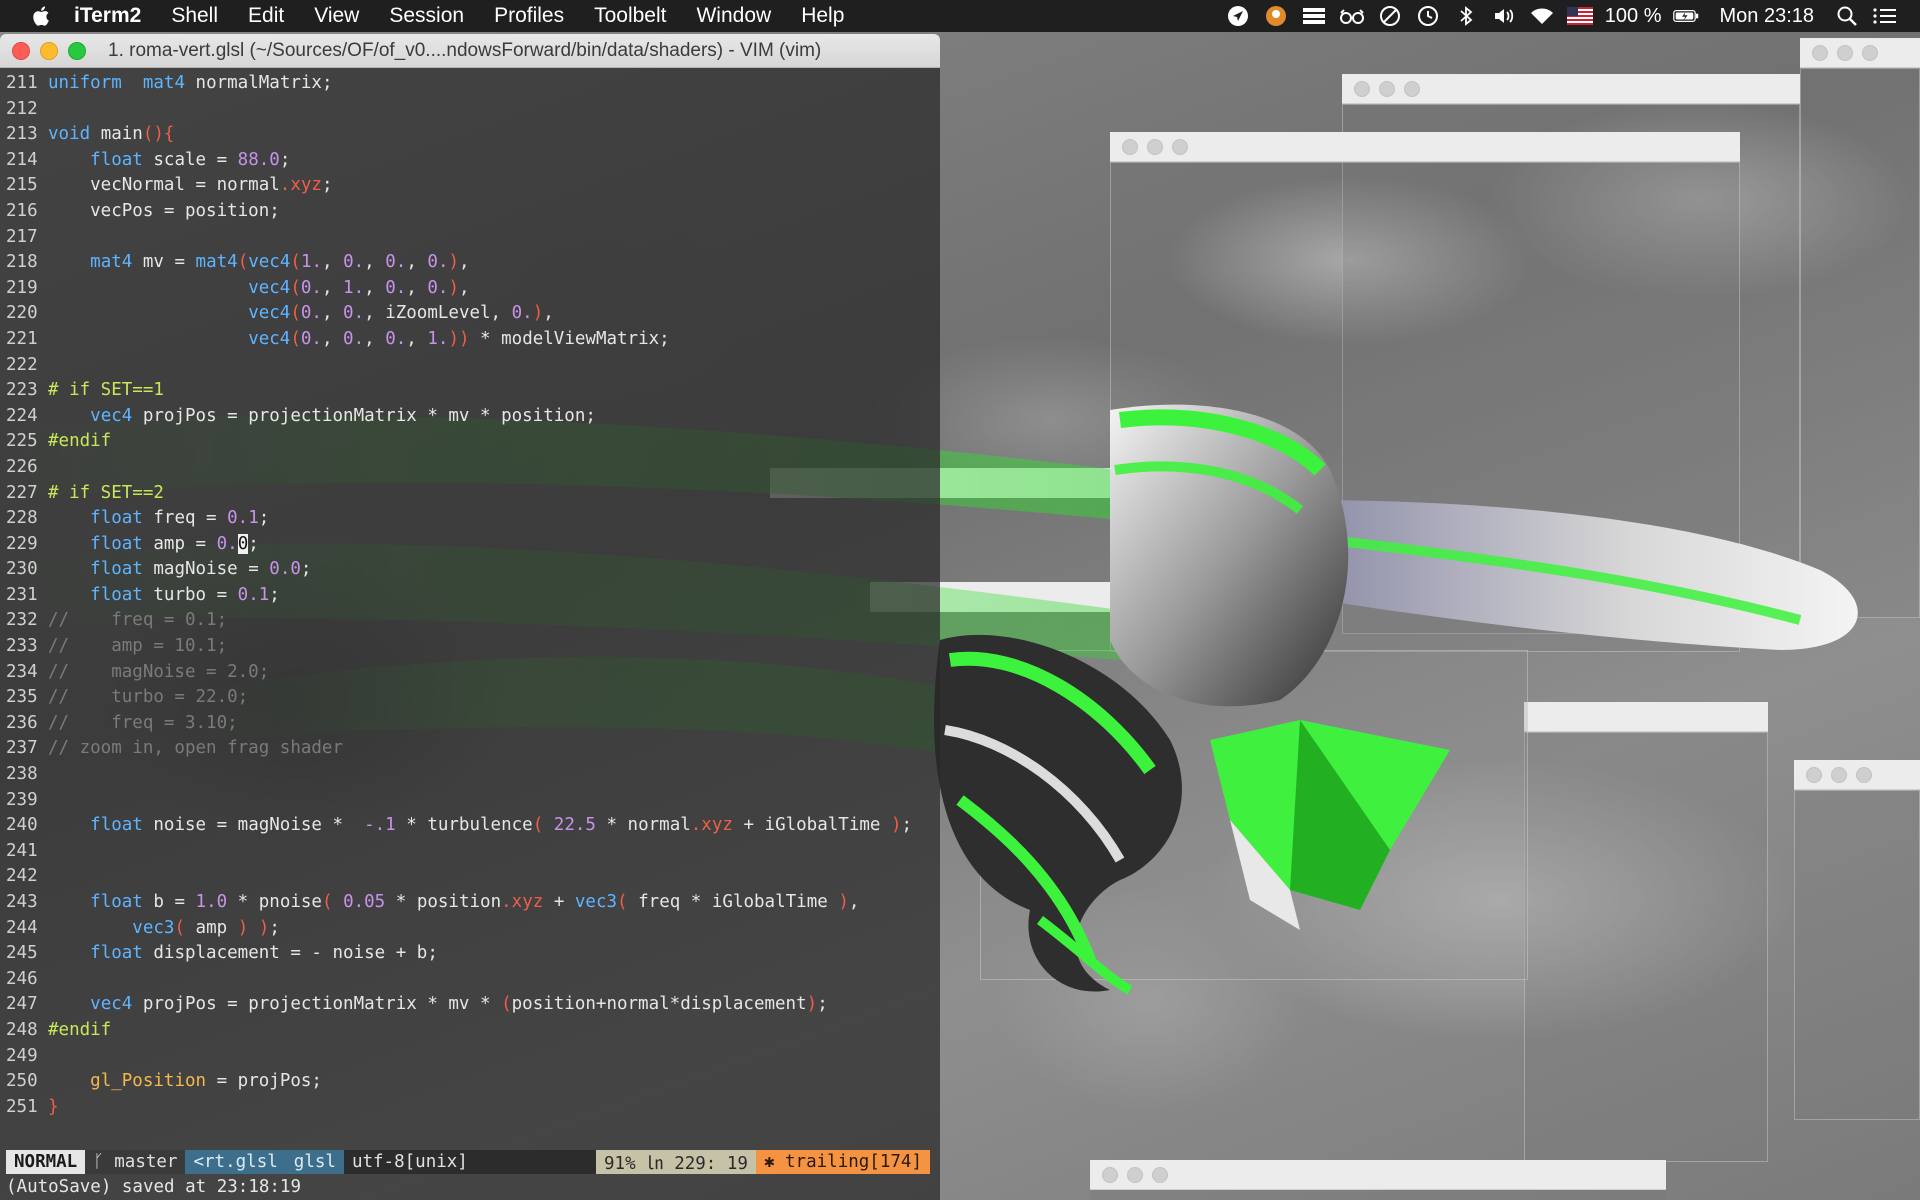 Image resolution: width=1920 pixels, height=1200 pixels. Describe the element at coordinates (1238, 16) in the screenshot. I see `location-icon` at that location.